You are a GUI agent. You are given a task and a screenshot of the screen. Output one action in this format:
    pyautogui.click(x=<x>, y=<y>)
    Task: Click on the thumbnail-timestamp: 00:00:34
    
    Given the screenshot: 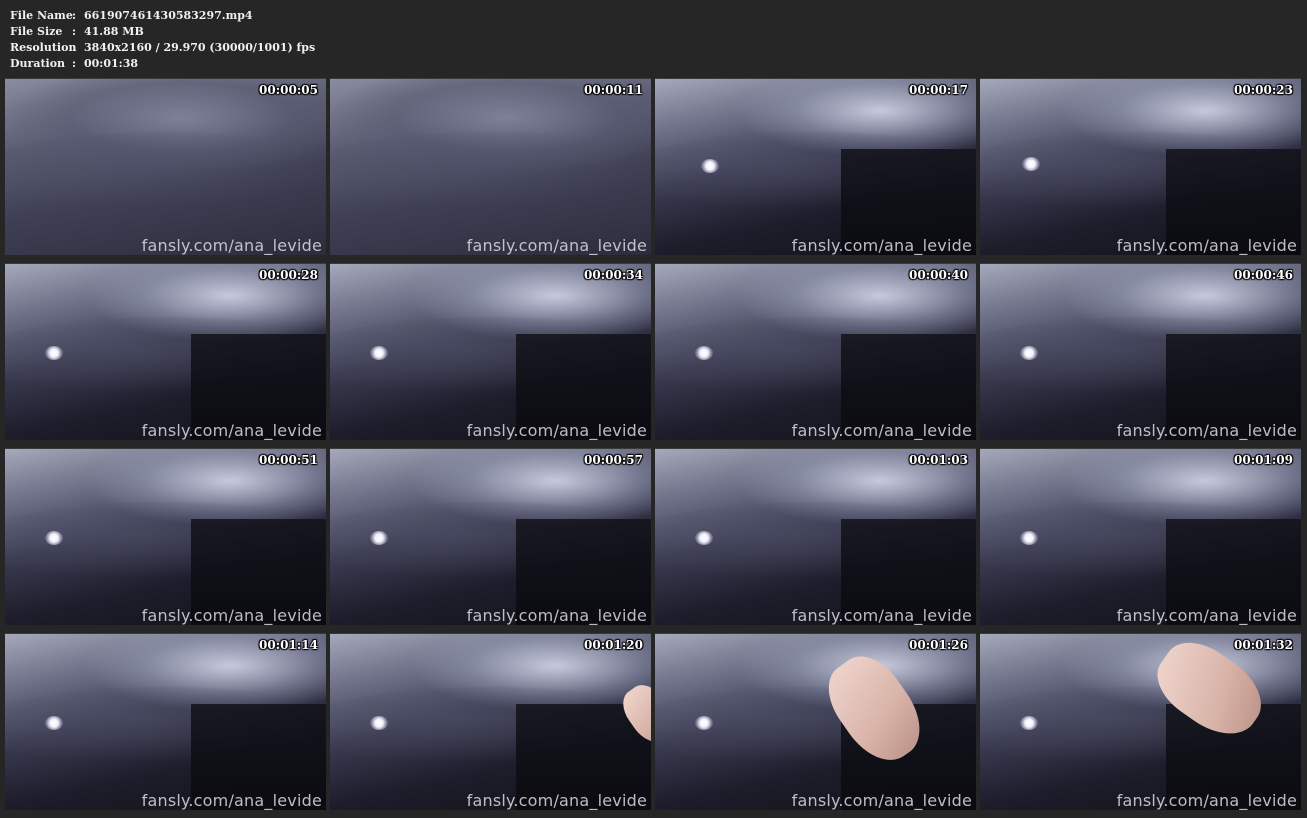 What is the action you would take?
    pyautogui.click(x=613, y=275)
    